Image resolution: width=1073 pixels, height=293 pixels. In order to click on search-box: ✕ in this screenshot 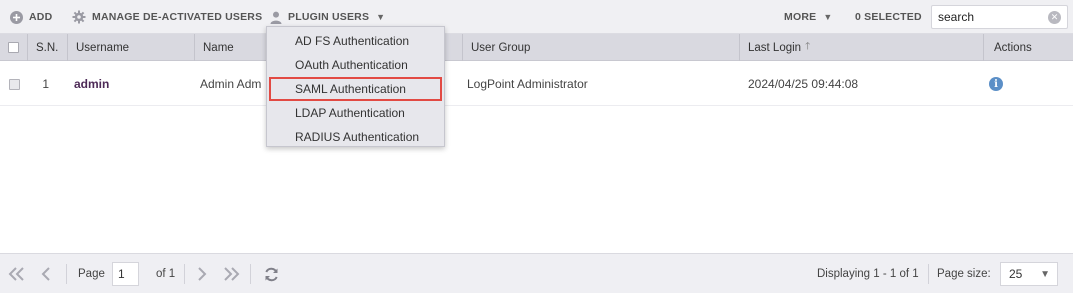, I will do `click(999, 17)`.